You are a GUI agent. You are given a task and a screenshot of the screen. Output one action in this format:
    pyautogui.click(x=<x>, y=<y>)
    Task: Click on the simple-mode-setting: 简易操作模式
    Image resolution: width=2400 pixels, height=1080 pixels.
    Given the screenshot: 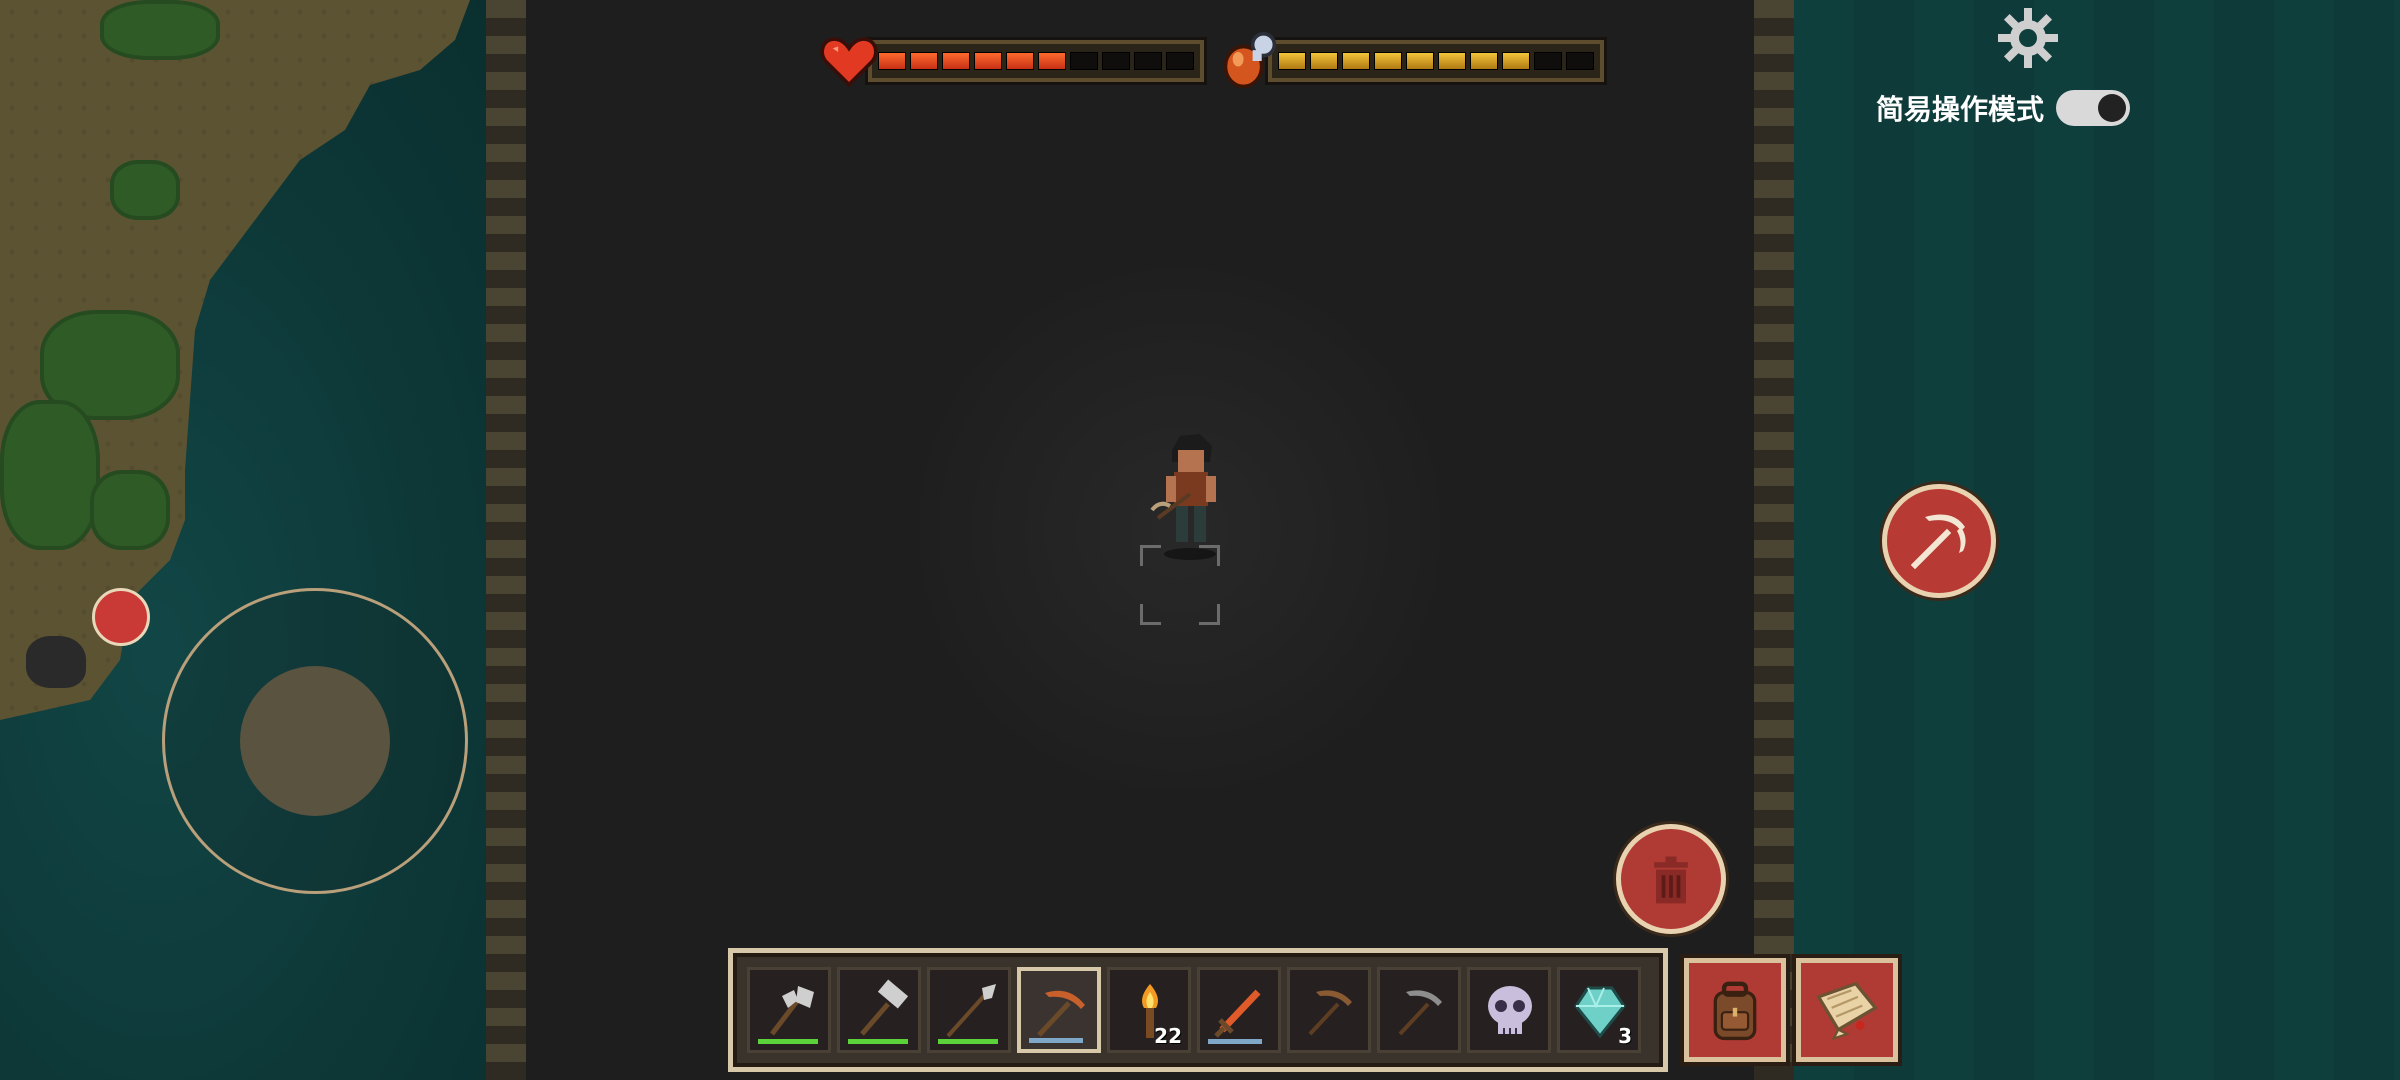 What is the action you would take?
    pyautogui.click(x=2003, y=108)
    